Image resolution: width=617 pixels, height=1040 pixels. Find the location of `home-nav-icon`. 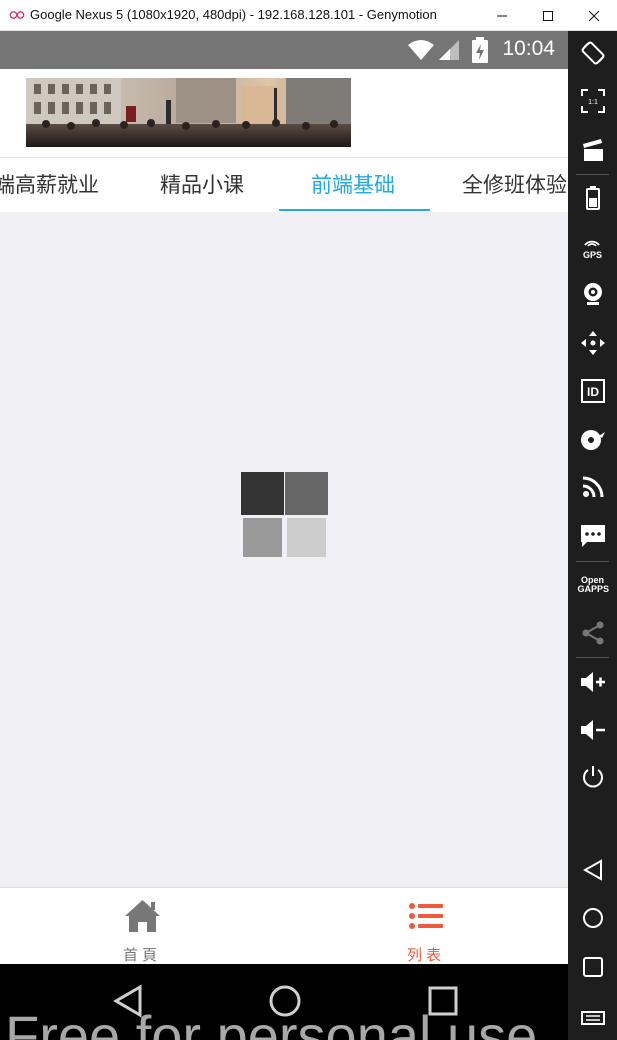

home-nav-icon is located at coordinates (592, 918).